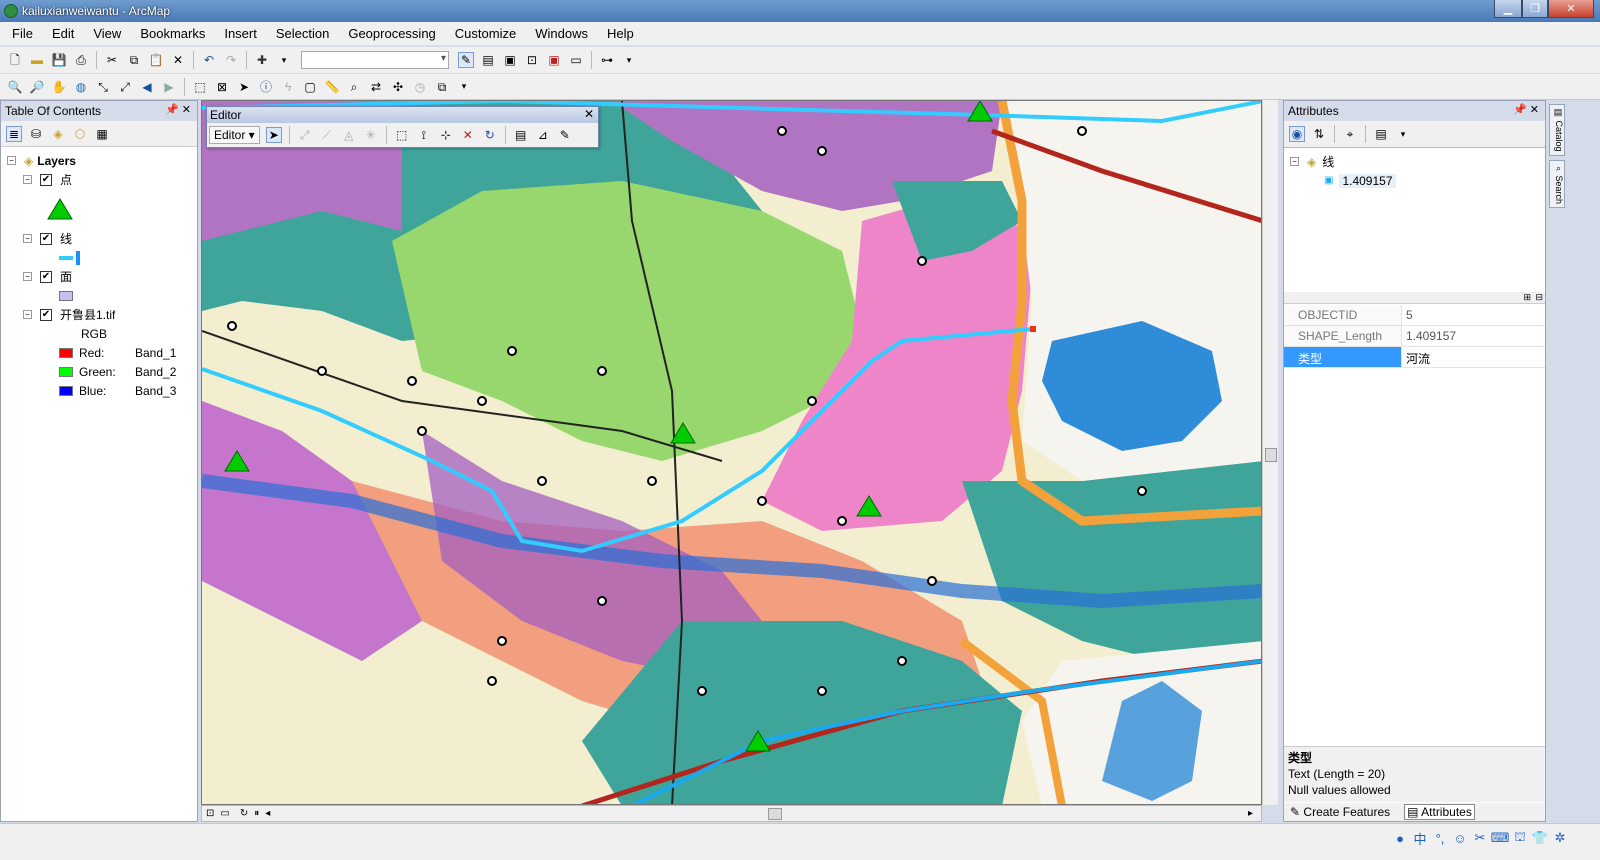 Image resolution: width=1600 pixels, height=860 pixels. What do you see at coordinates (1520, 838) in the screenshot?
I see `ime-skin-icon: ⛫` at bounding box center [1520, 838].